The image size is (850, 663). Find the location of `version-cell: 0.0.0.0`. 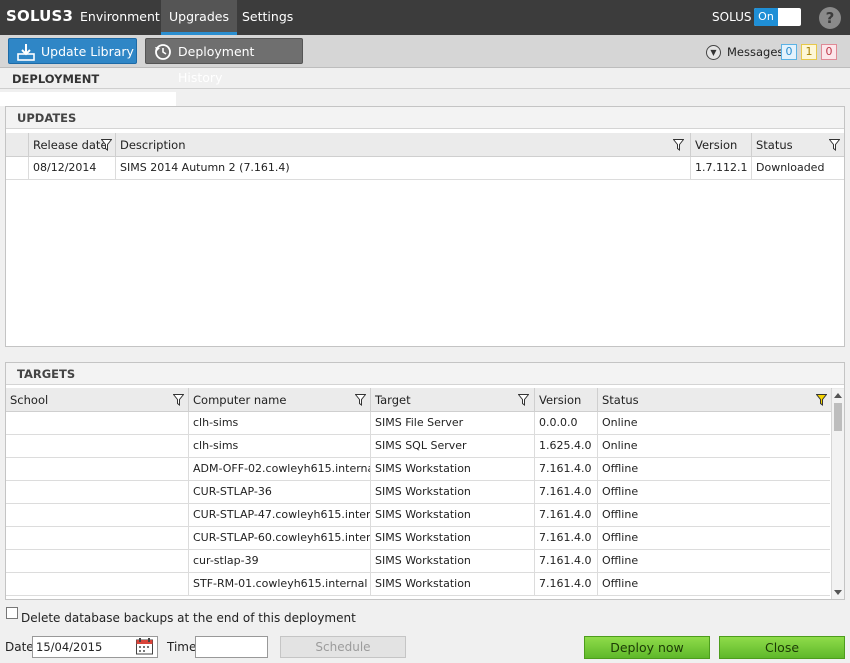

version-cell: 0.0.0.0 is located at coordinates (566, 423).